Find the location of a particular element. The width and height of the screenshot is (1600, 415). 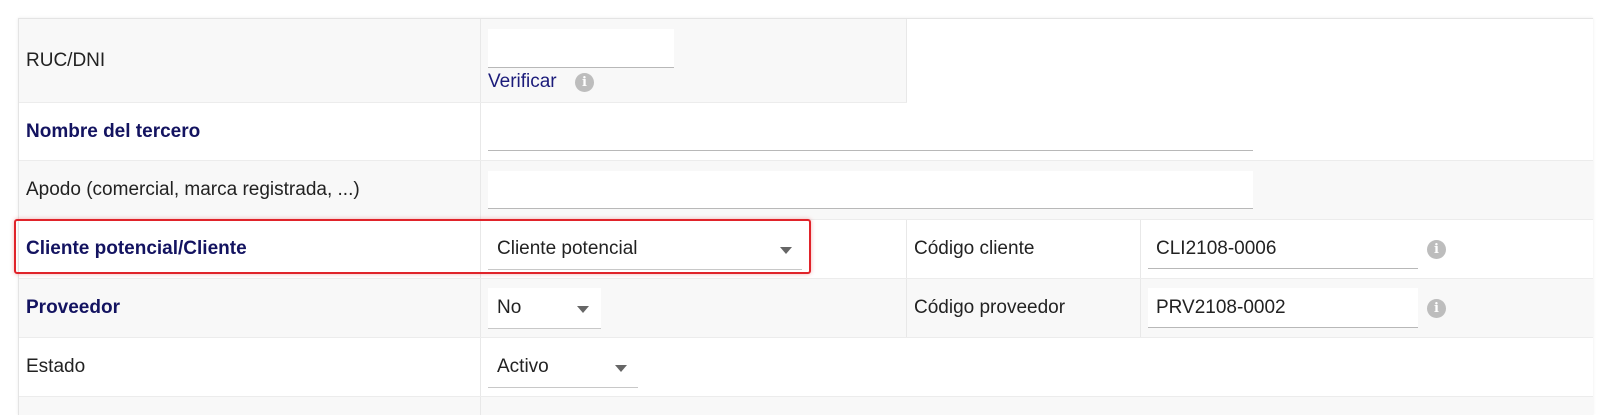

estado-select-value: Activo is located at coordinates (523, 366).